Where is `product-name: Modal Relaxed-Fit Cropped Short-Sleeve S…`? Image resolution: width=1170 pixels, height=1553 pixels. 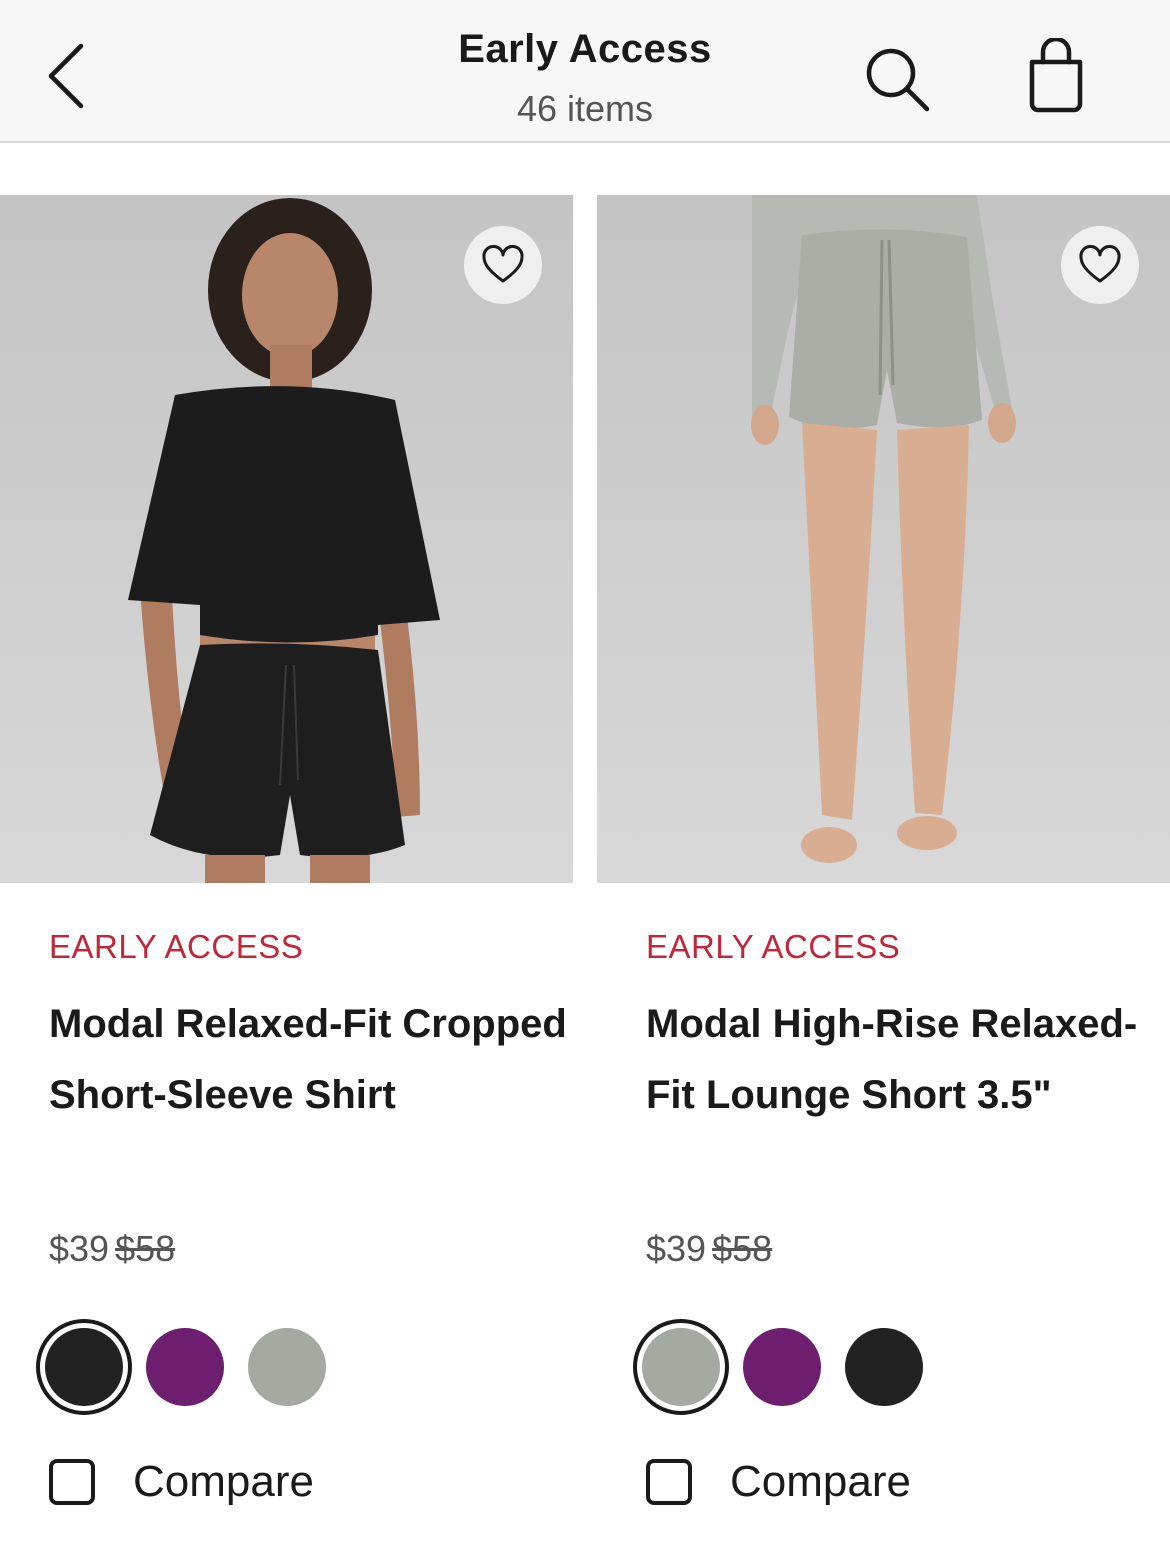
product-name: Modal Relaxed-Fit Cropped Short-Sleeve S… is located at coordinates (309, 1060).